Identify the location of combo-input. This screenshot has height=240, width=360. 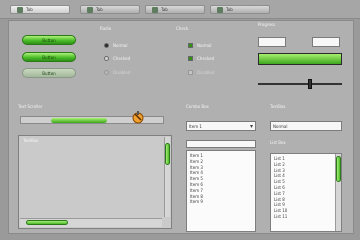
(221, 144).